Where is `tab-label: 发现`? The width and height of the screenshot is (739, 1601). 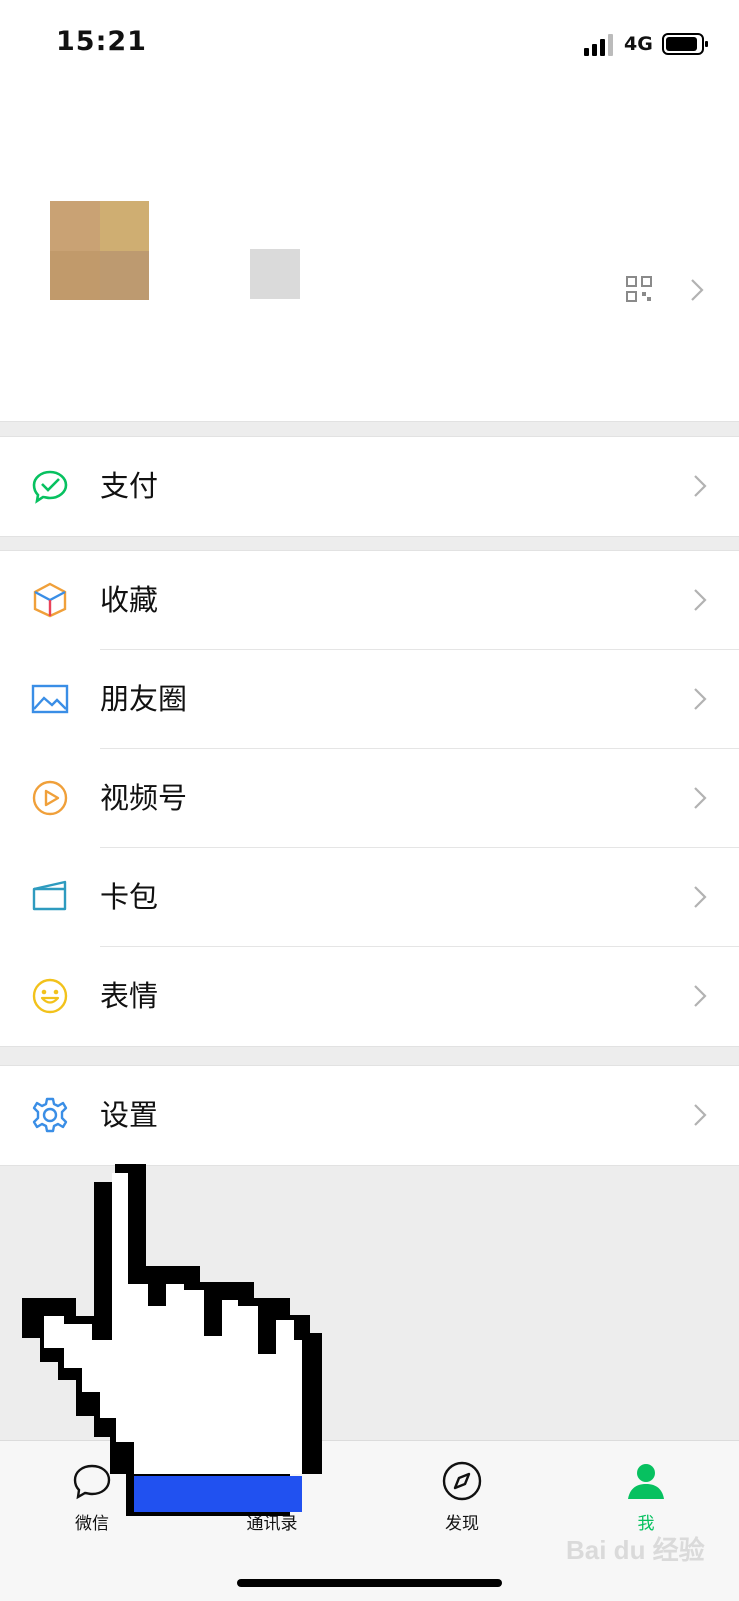
tab-label: 发现 is located at coordinates (462, 1524).